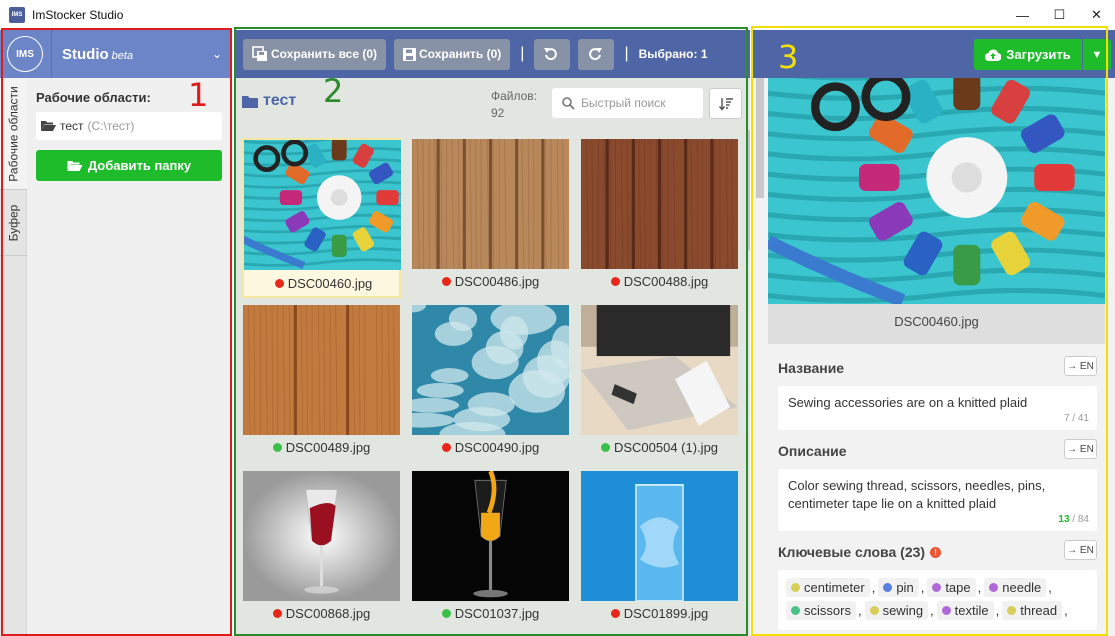 This screenshot has width=1115, height=636. I want to click on files-count: Файлов: 92, so click(514, 104).